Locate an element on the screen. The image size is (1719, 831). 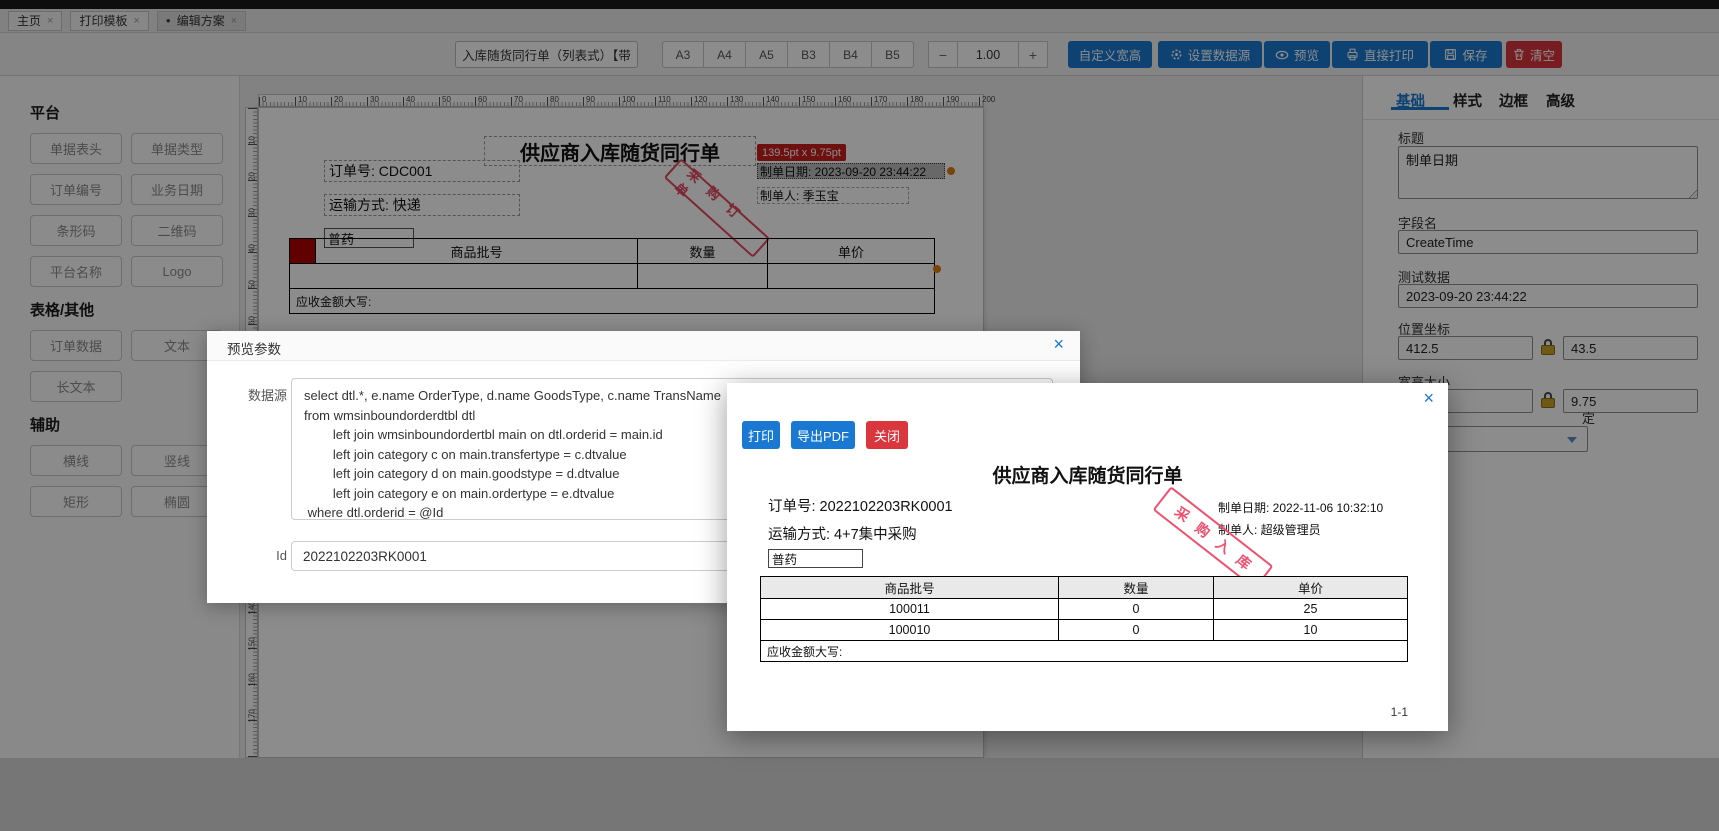
datasource-label: 数据源 is located at coordinates (267, 395).